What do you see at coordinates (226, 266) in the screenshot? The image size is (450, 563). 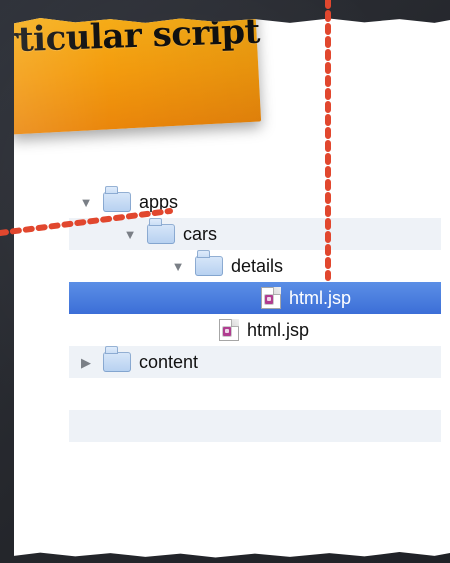 I see `tree-item-details: ▼ details` at bounding box center [226, 266].